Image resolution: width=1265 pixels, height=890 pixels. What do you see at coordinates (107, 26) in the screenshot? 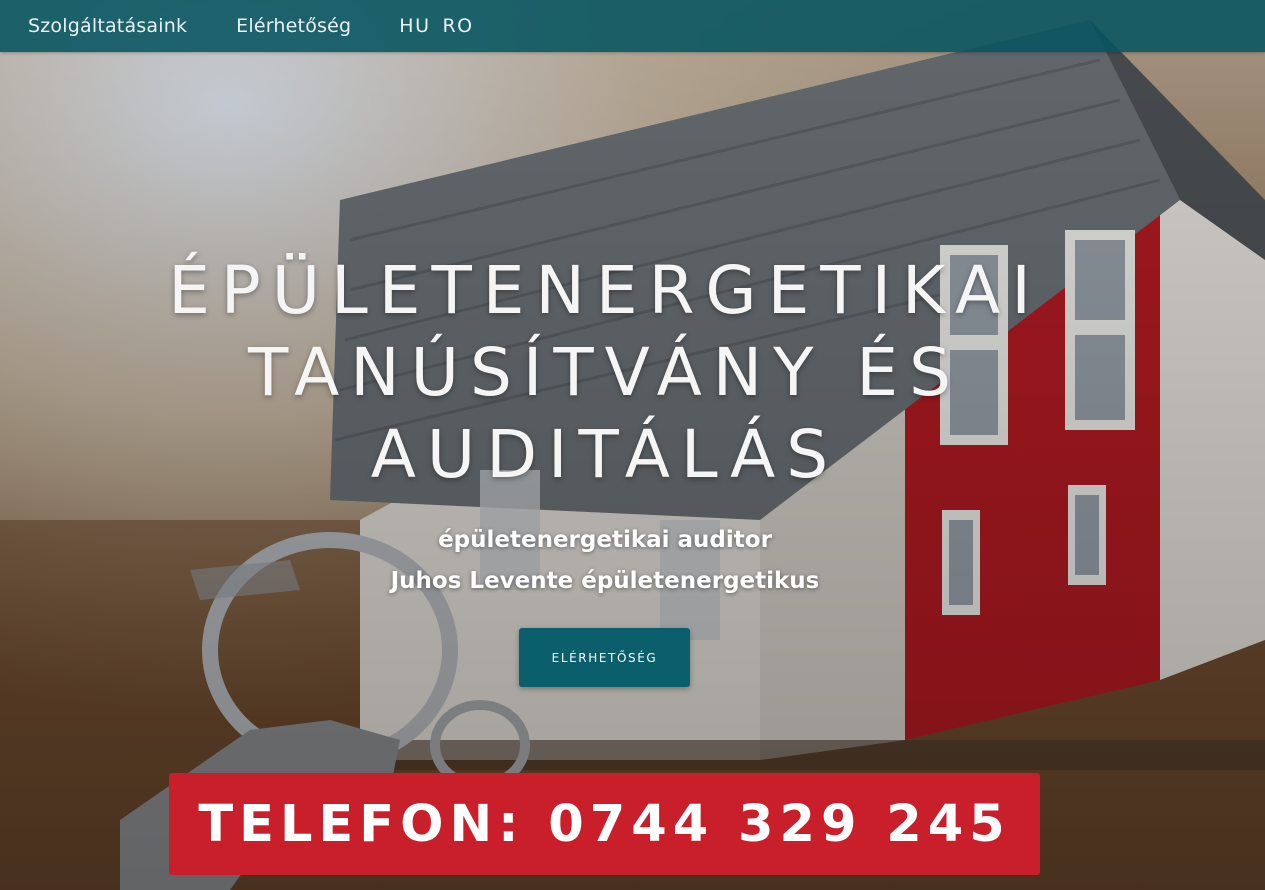
I see `nav-services-link: Szolgáltatásaink` at bounding box center [107, 26].